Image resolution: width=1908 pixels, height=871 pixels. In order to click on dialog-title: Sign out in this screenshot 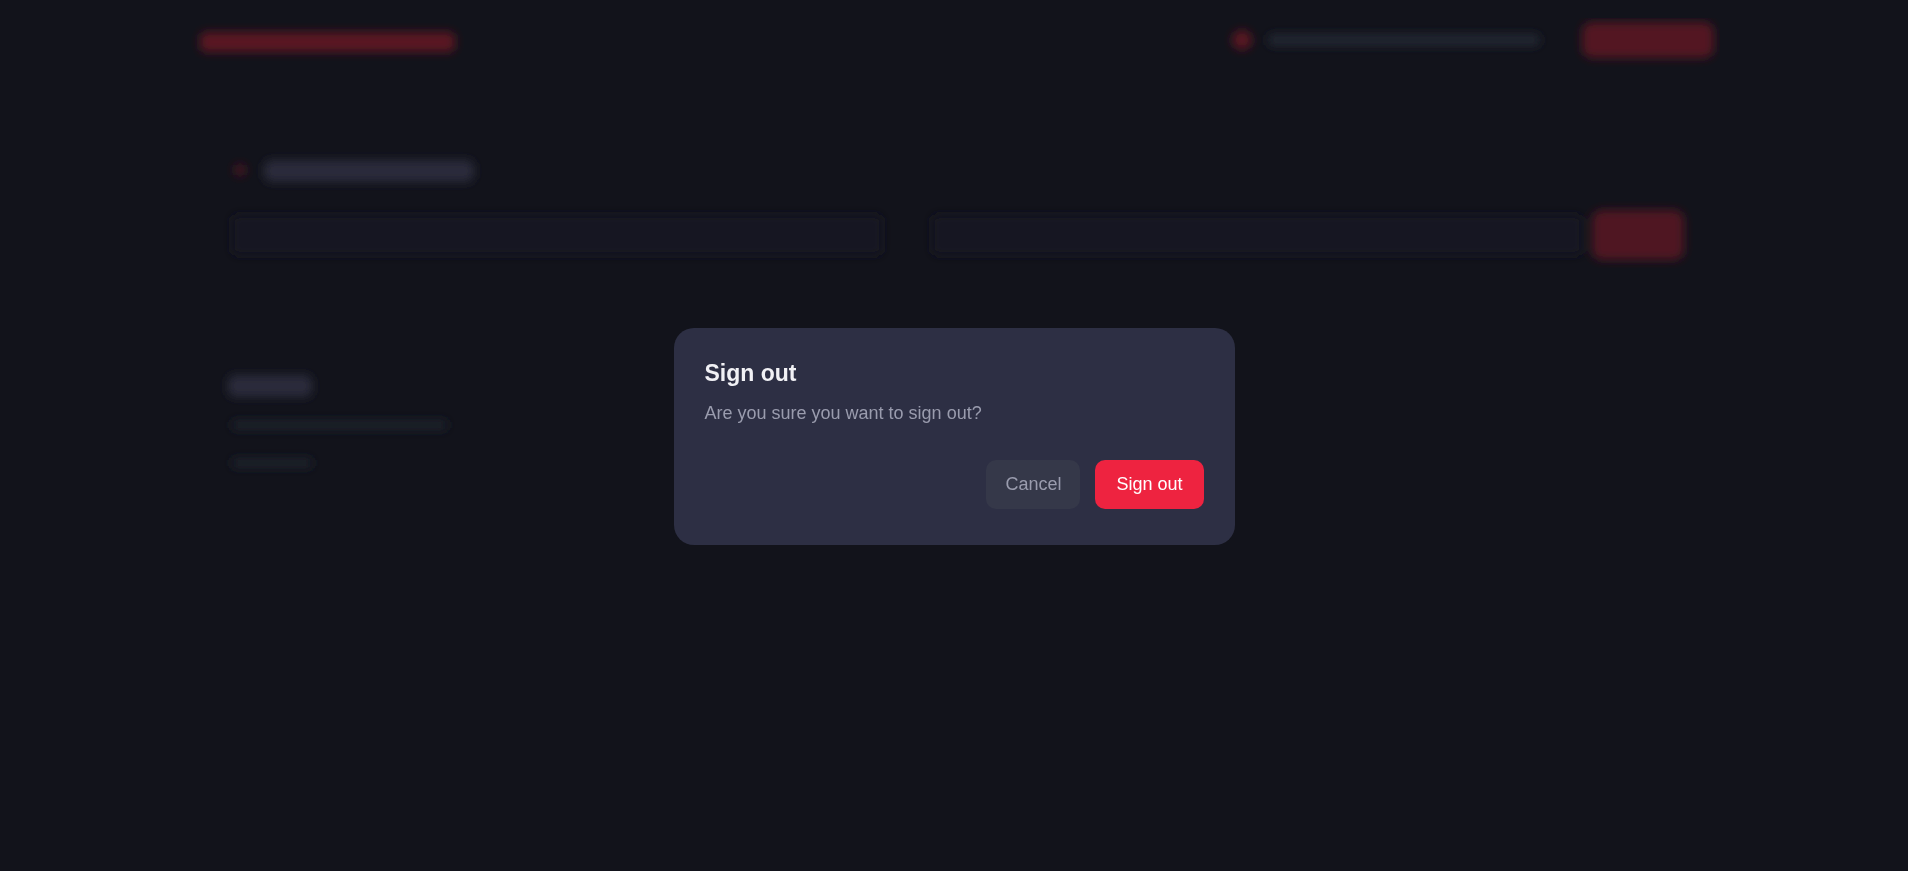, I will do `click(751, 373)`.